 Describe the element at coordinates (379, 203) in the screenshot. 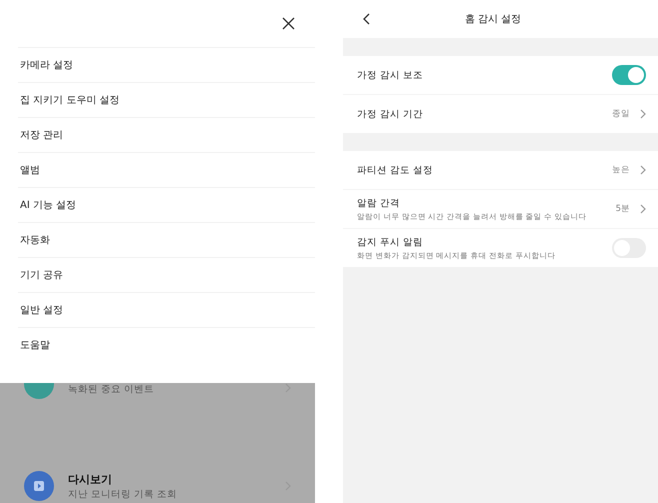

I see `setting-label: 알람 간격` at that location.